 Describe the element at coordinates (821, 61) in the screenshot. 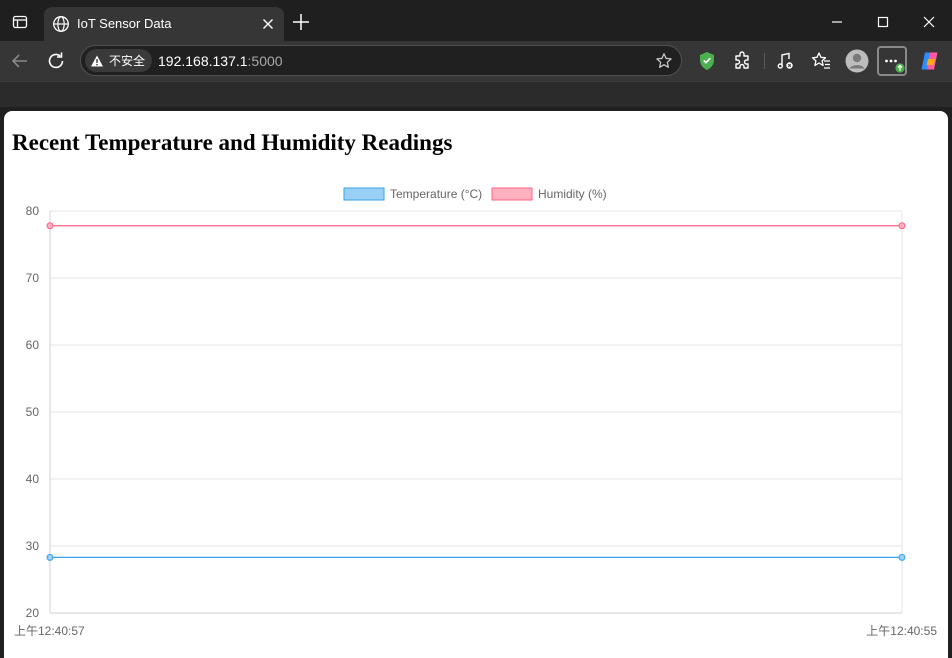

I see `favorites-icon` at that location.